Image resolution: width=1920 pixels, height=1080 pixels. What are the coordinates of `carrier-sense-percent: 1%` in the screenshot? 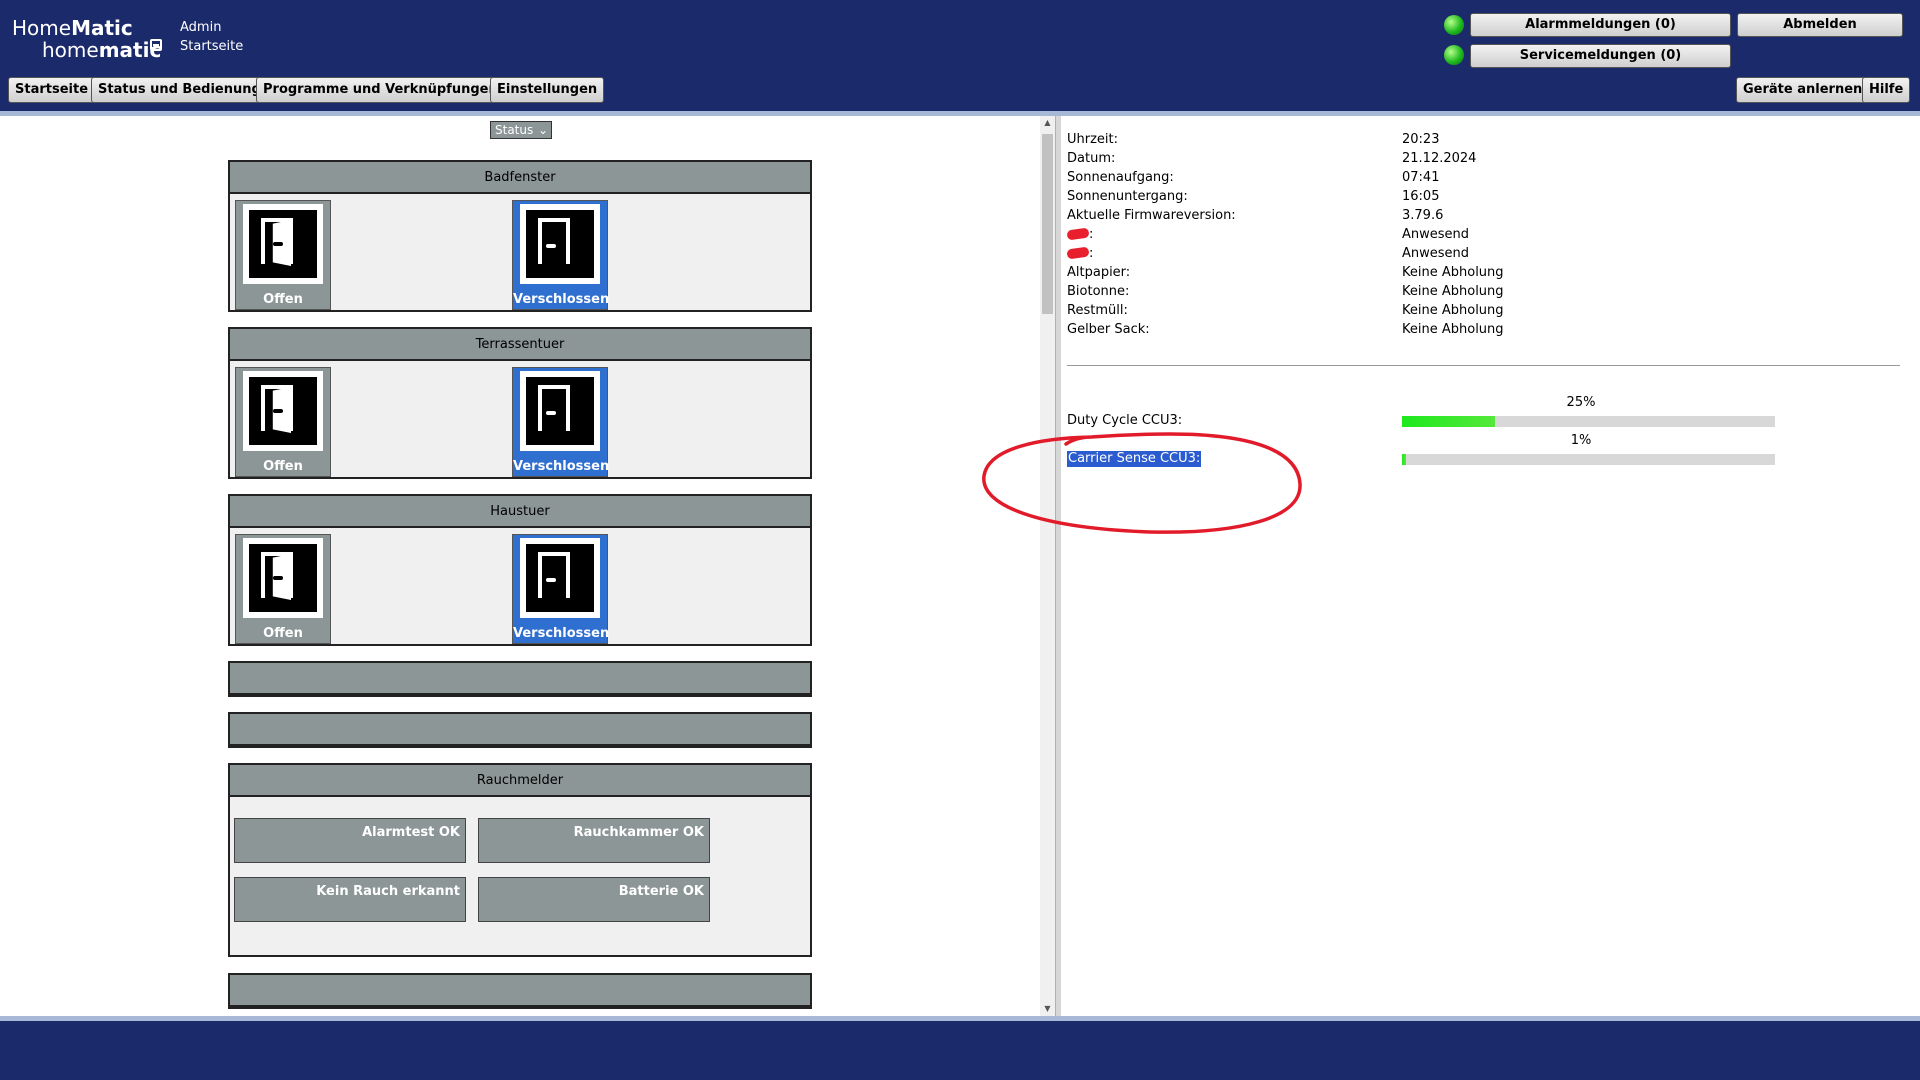 It's located at (1581, 440).